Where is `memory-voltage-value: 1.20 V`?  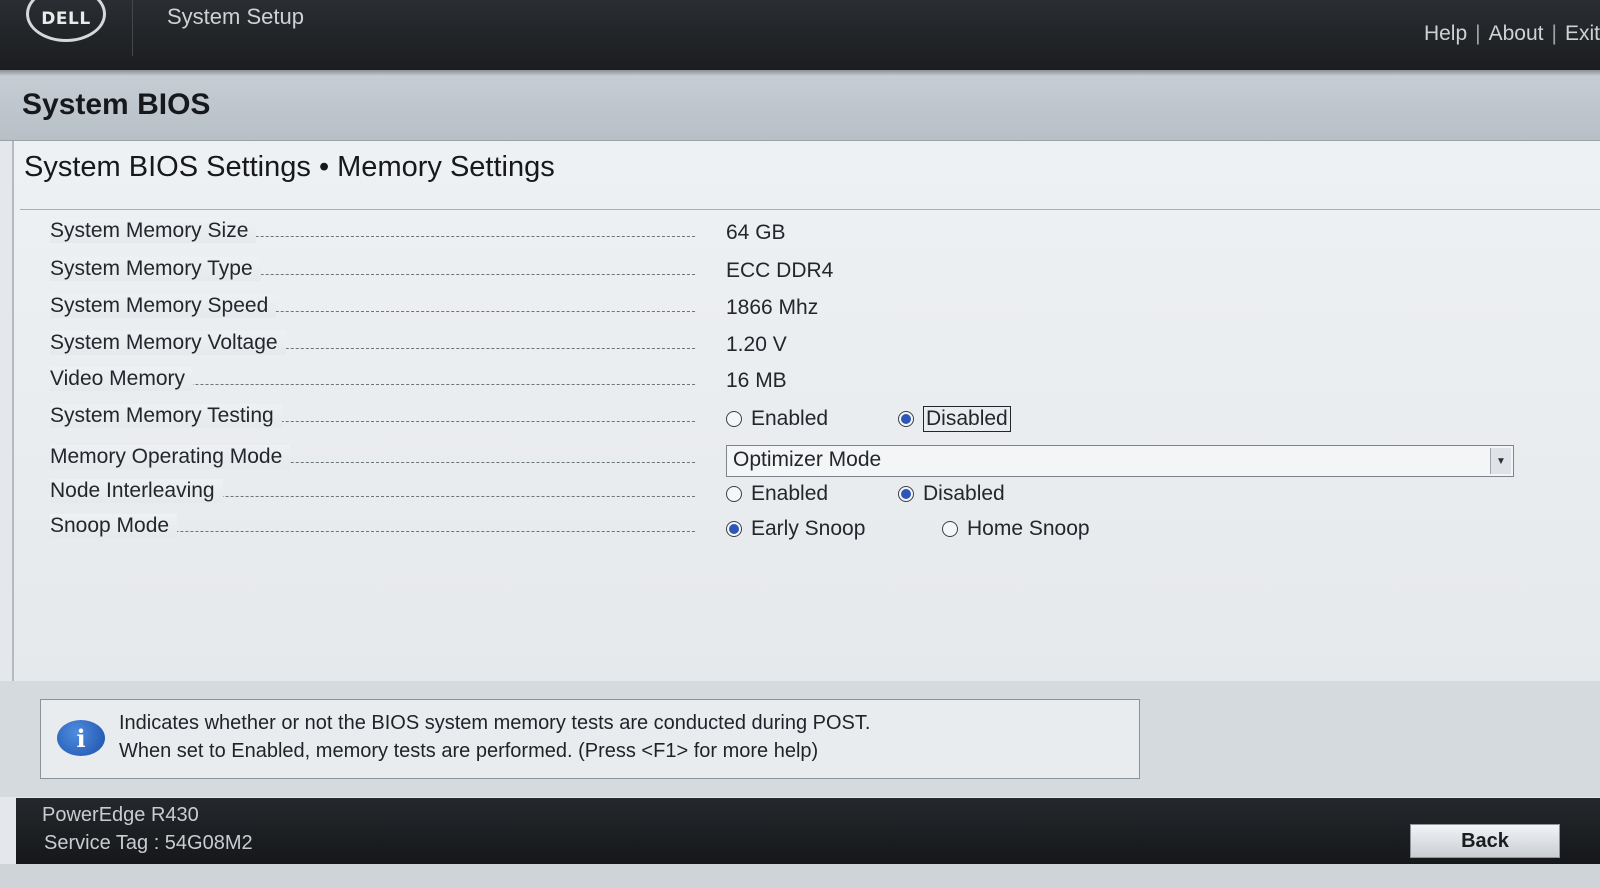
memory-voltage-value: 1.20 V is located at coordinates (756, 344).